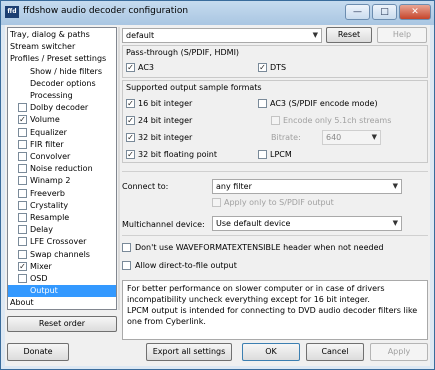 The image size is (435, 370). I want to click on tree-item: Swap channels, so click(62, 255).